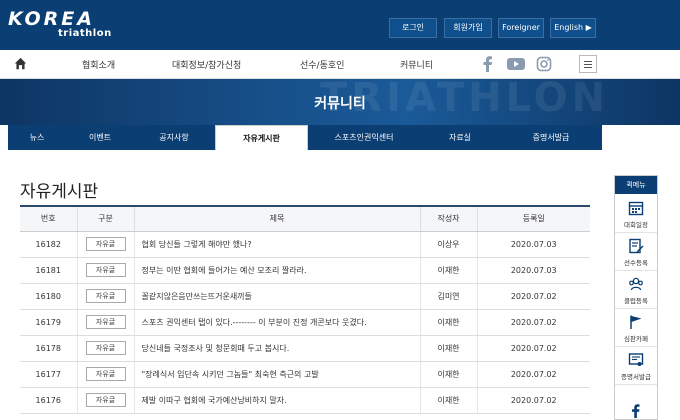 This screenshot has height=420, width=680. Describe the element at coordinates (174, 137) in the screenshot. I see `tab-notice: 공지사항` at that location.